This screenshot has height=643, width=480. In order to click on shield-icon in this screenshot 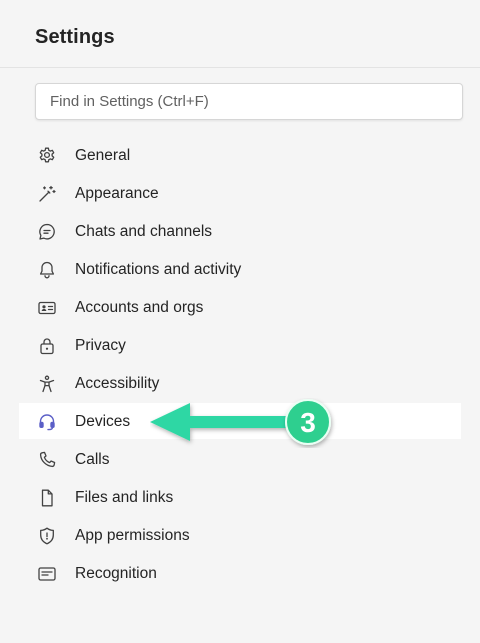, I will do `click(47, 536)`.